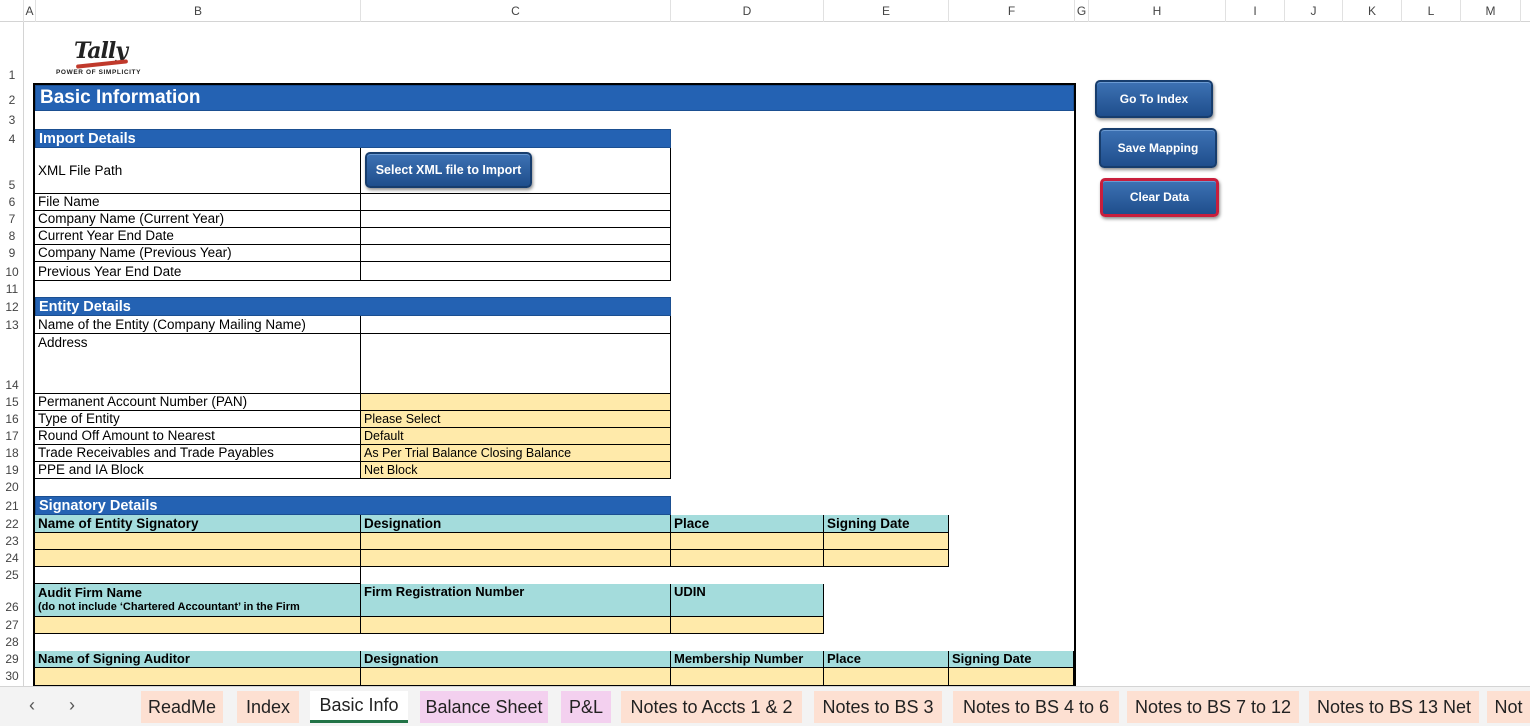 The width and height of the screenshot is (1530, 726). I want to click on tab-readme: ReadMe, so click(182, 707).